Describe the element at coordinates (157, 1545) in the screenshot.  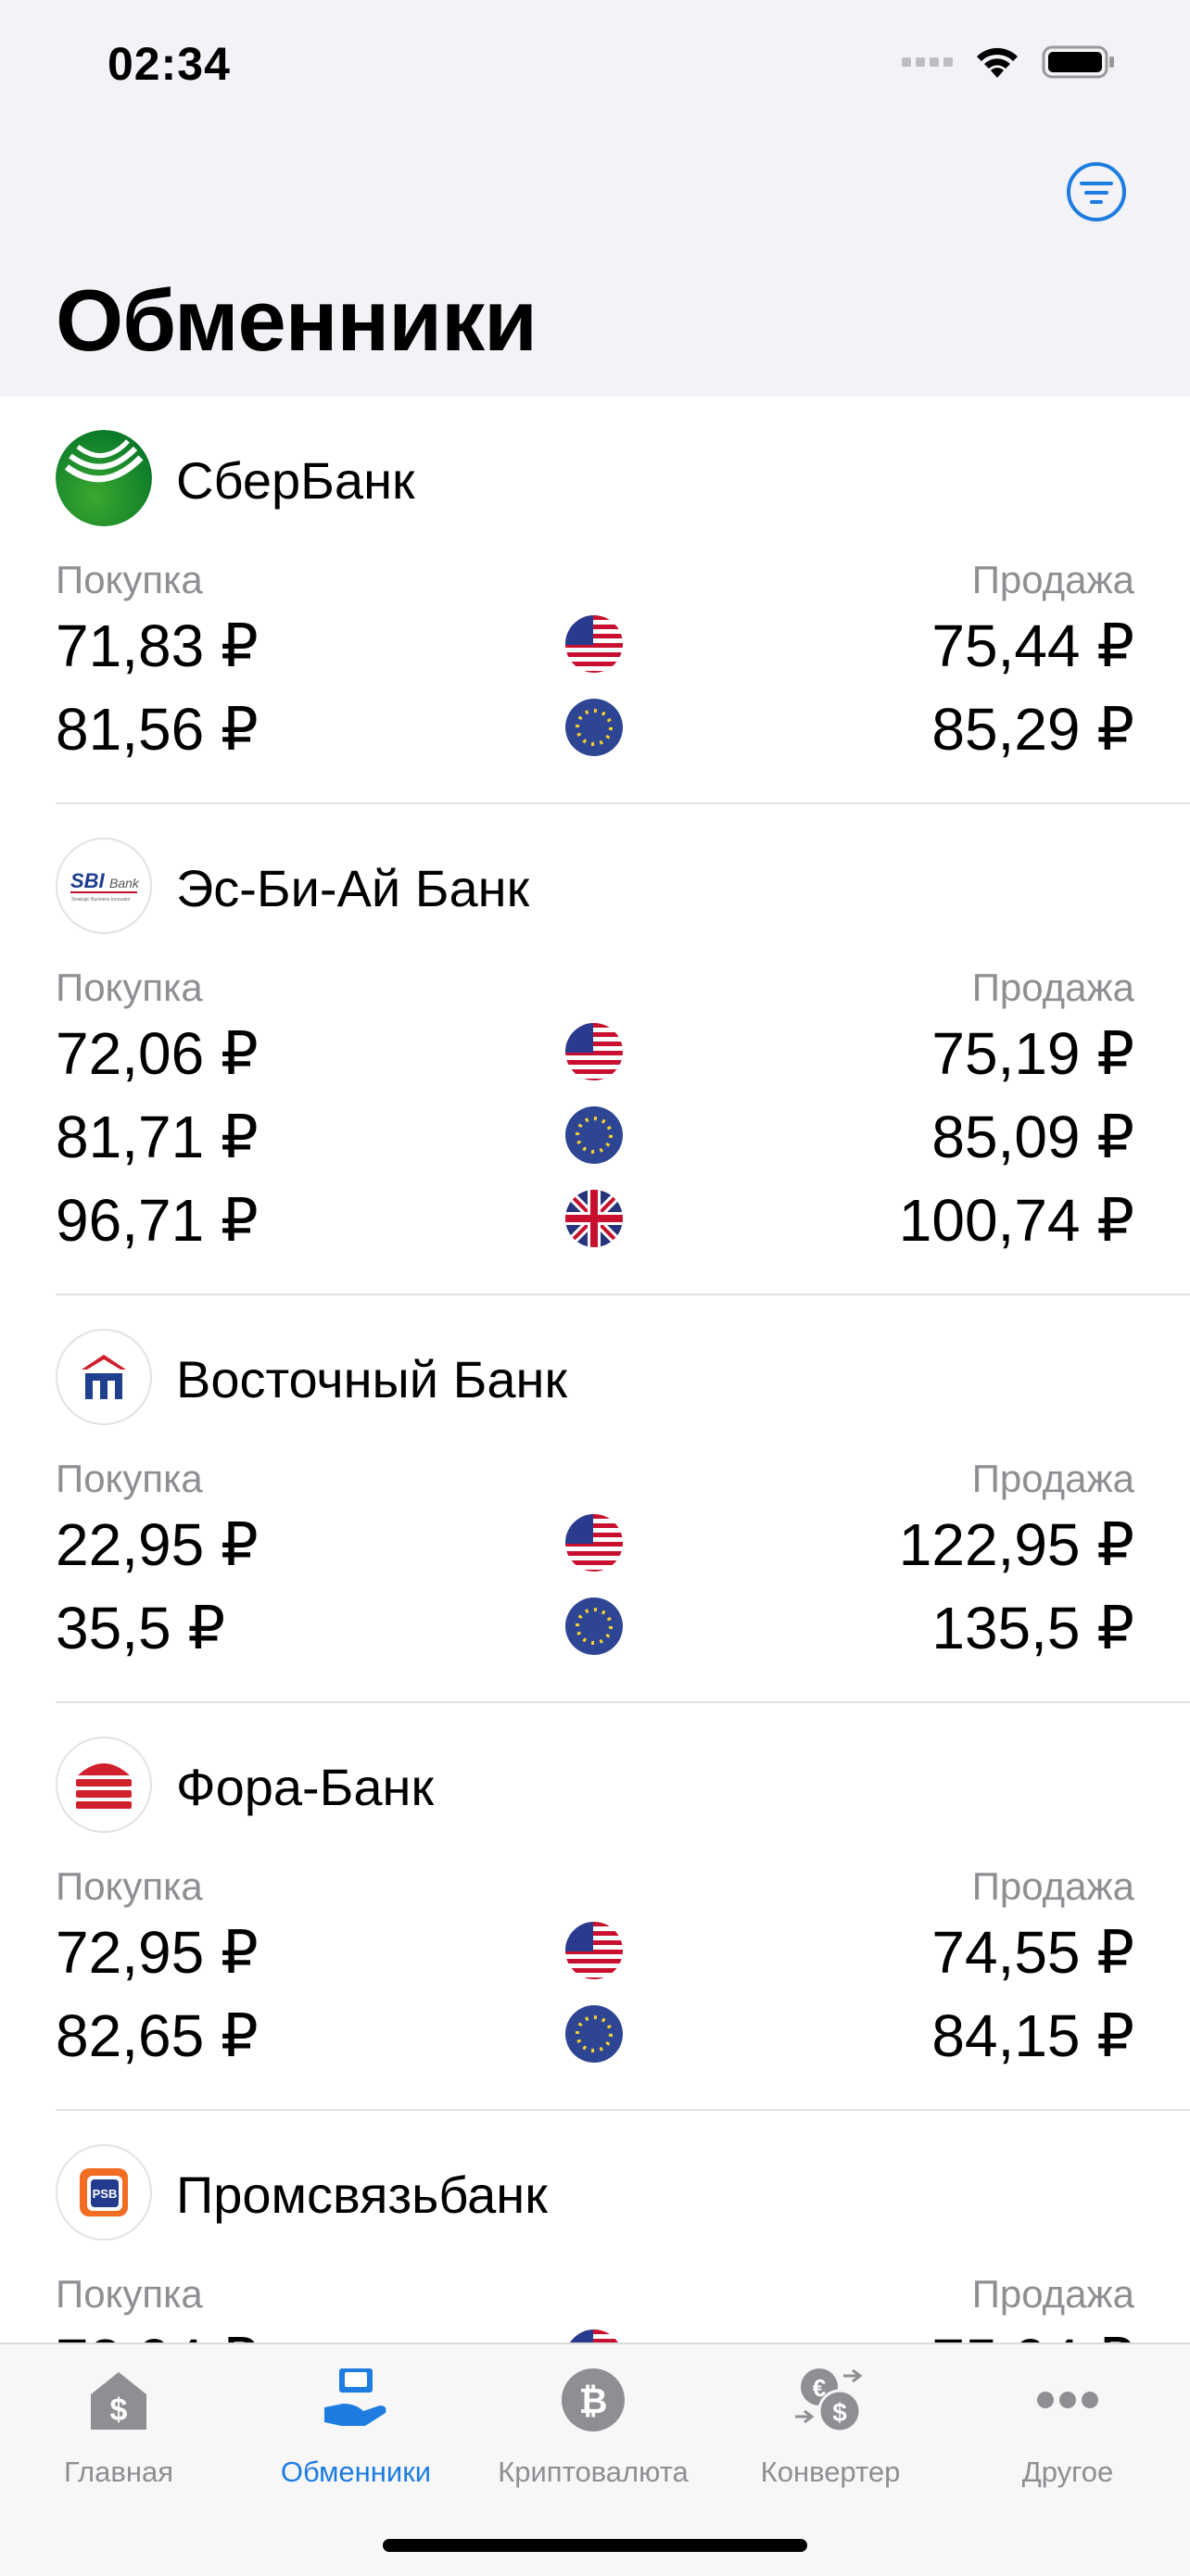
I see `buy-rate: 22,95 ₽` at that location.